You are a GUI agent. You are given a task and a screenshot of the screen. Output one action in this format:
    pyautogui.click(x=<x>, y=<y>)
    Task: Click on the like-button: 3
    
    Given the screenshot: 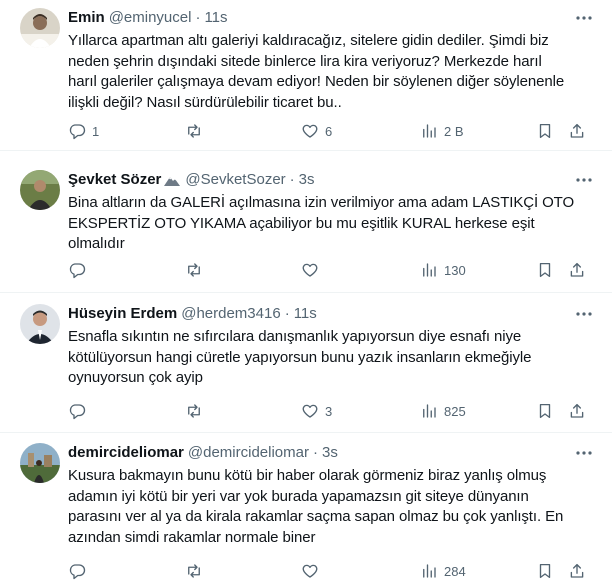 What is the action you would take?
    pyautogui.click(x=316, y=411)
    